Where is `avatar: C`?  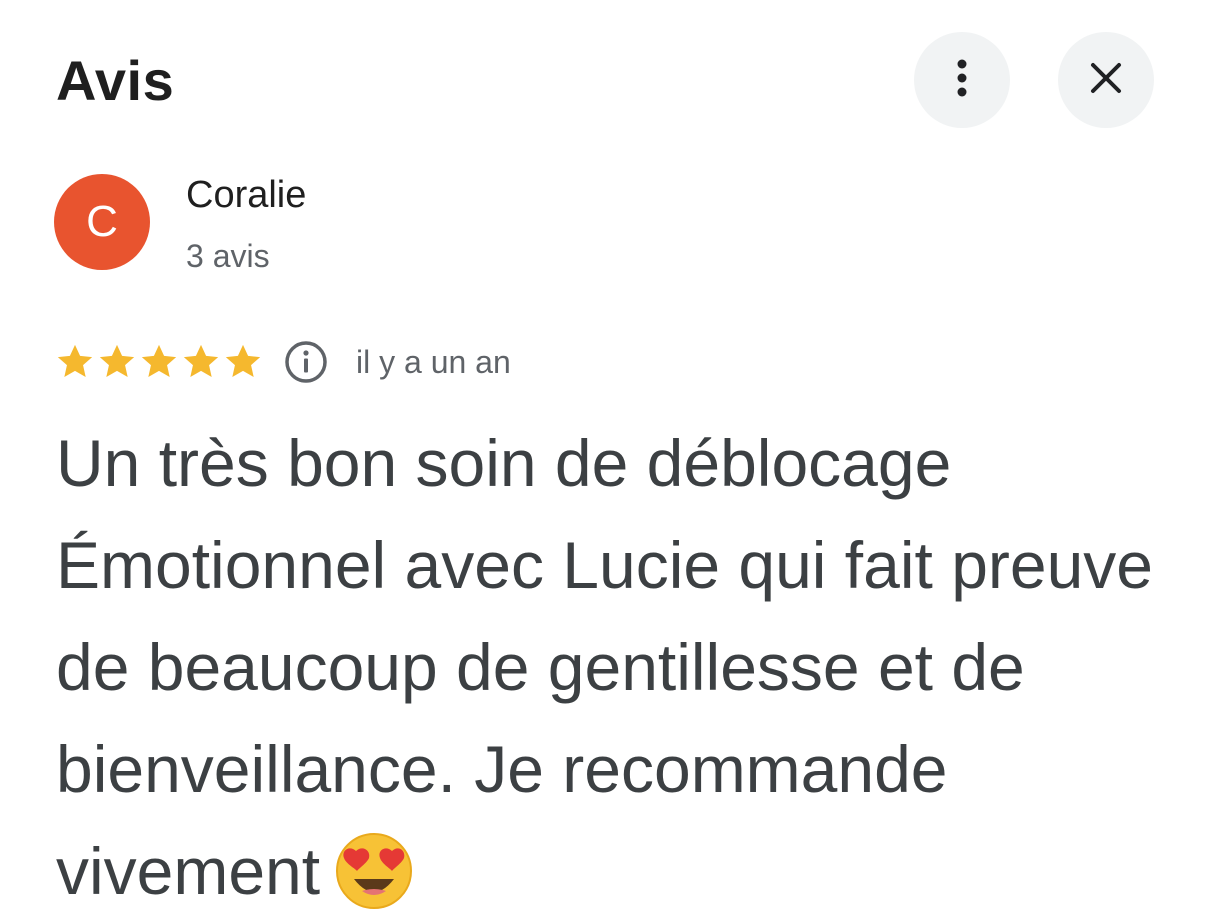
avatar: C is located at coordinates (102, 222).